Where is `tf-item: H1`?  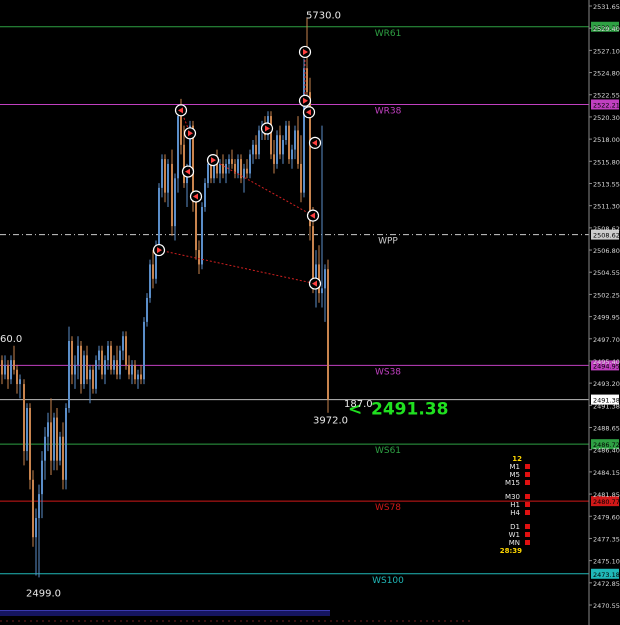
tf-item: H1 is located at coordinates (514, 505).